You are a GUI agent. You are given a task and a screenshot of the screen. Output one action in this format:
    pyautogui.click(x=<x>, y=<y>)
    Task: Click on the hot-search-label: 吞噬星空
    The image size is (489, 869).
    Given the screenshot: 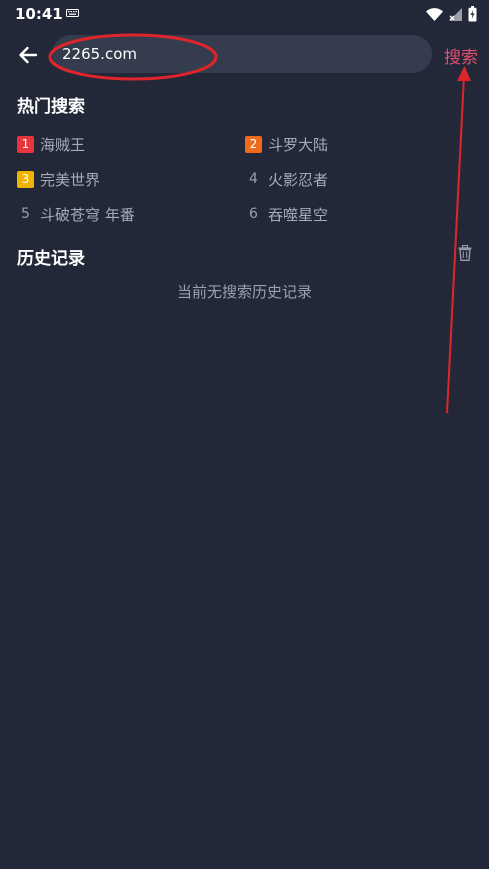 What is the action you would take?
    pyautogui.click(x=298, y=214)
    